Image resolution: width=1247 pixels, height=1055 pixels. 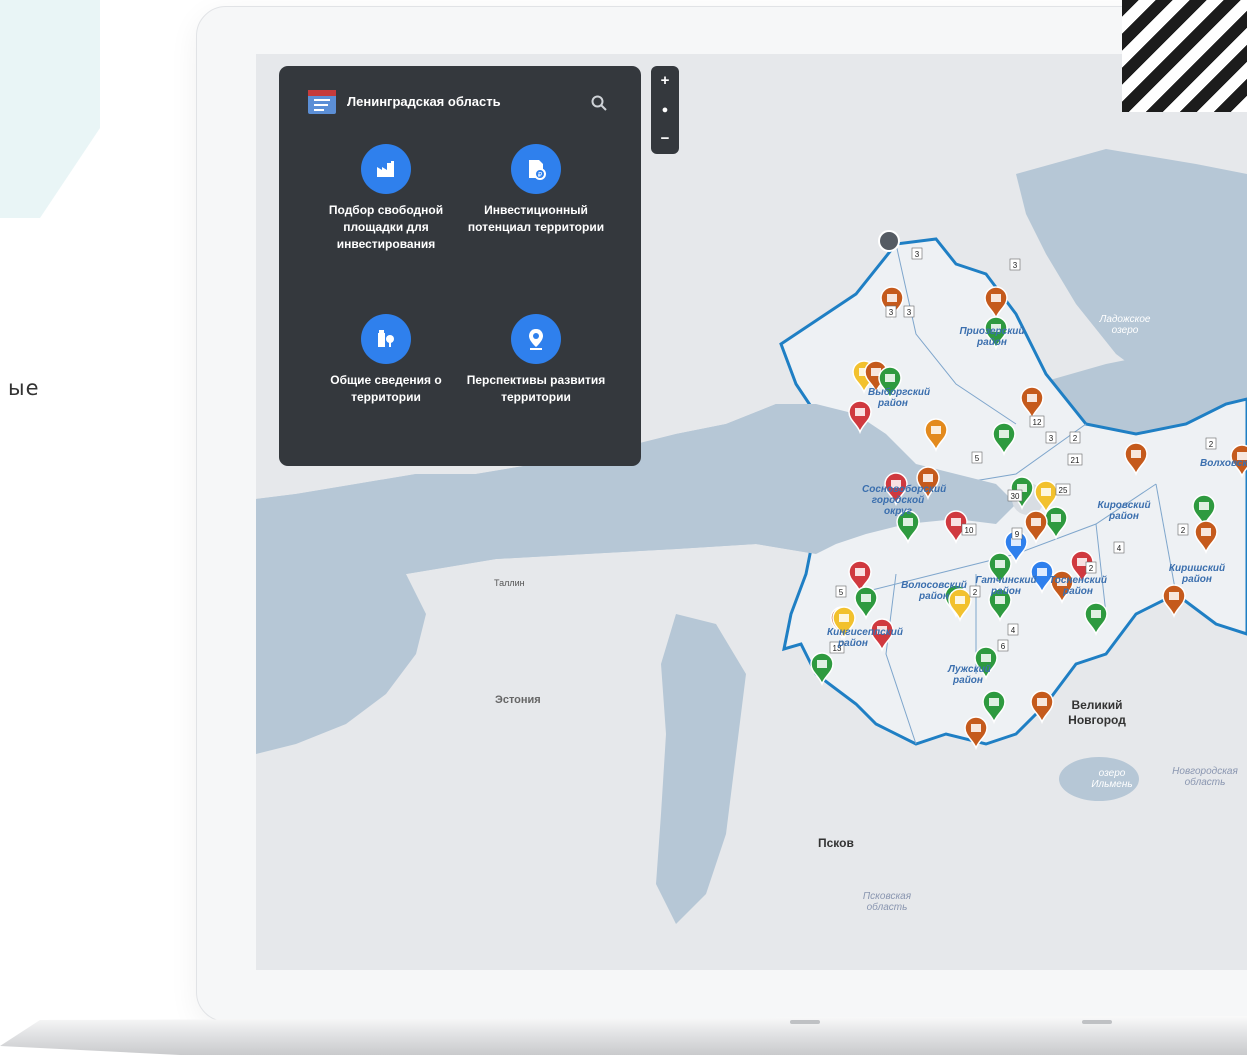 I want to click on document-money-icon: ₽, so click(x=536, y=169).